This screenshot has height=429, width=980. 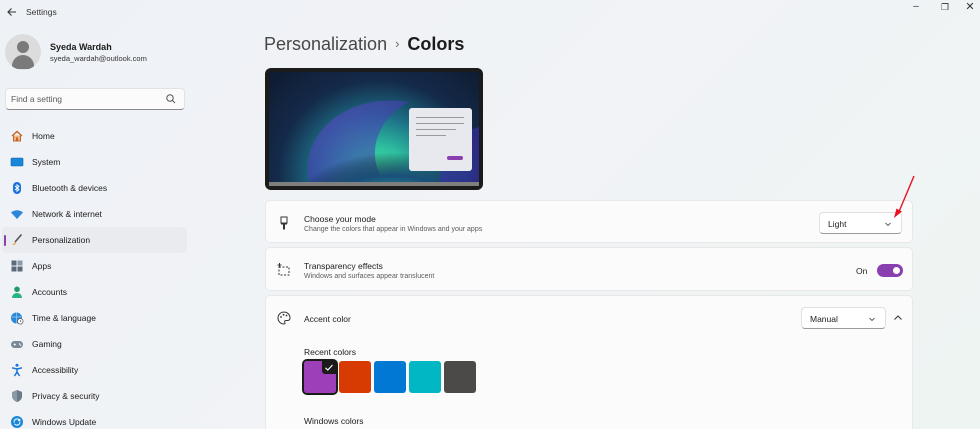 I want to click on sidebar-item-bluetooth: Bluetooth & devices, so click(x=94, y=188).